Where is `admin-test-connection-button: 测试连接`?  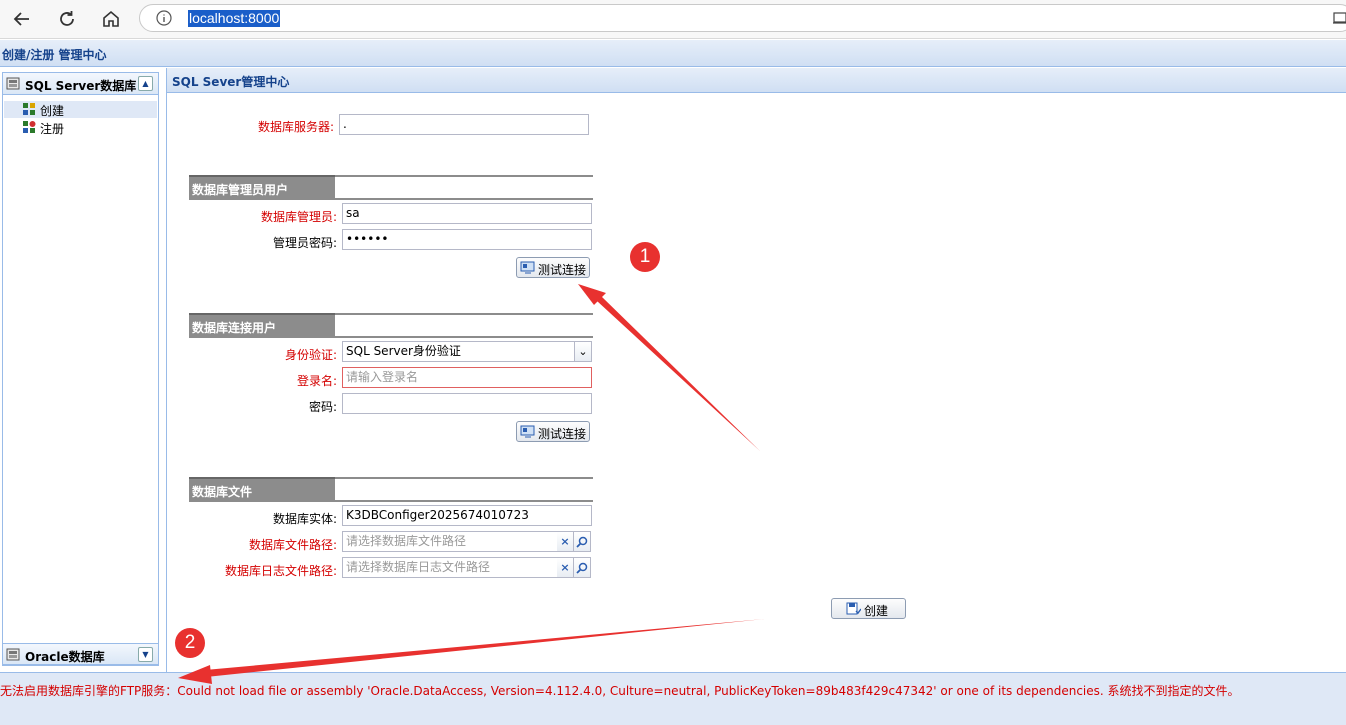 admin-test-connection-button: 测试连接 is located at coordinates (553, 267).